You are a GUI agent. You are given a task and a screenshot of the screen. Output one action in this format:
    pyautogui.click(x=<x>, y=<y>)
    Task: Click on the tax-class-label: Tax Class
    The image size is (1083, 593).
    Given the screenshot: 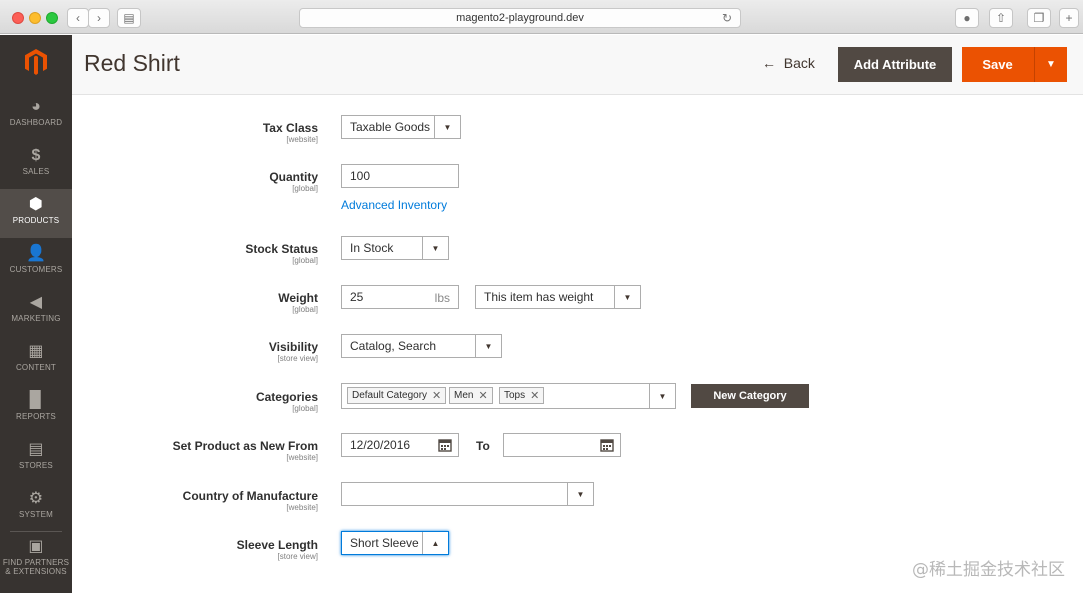 What is the action you would take?
    pyautogui.click(x=290, y=128)
    